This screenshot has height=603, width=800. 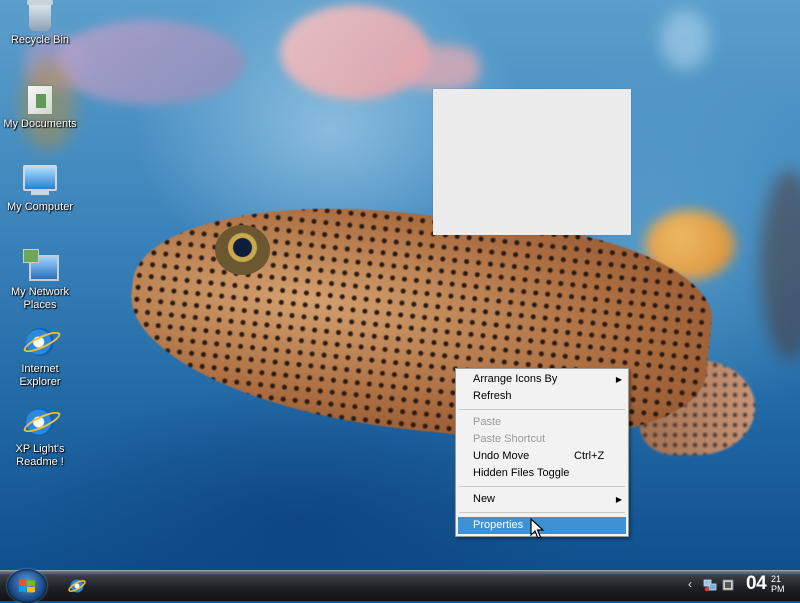 What do you see at coordinates (710, 585) in the screenshot?
I see `network-status-icon` at bounding box center [710, 585].